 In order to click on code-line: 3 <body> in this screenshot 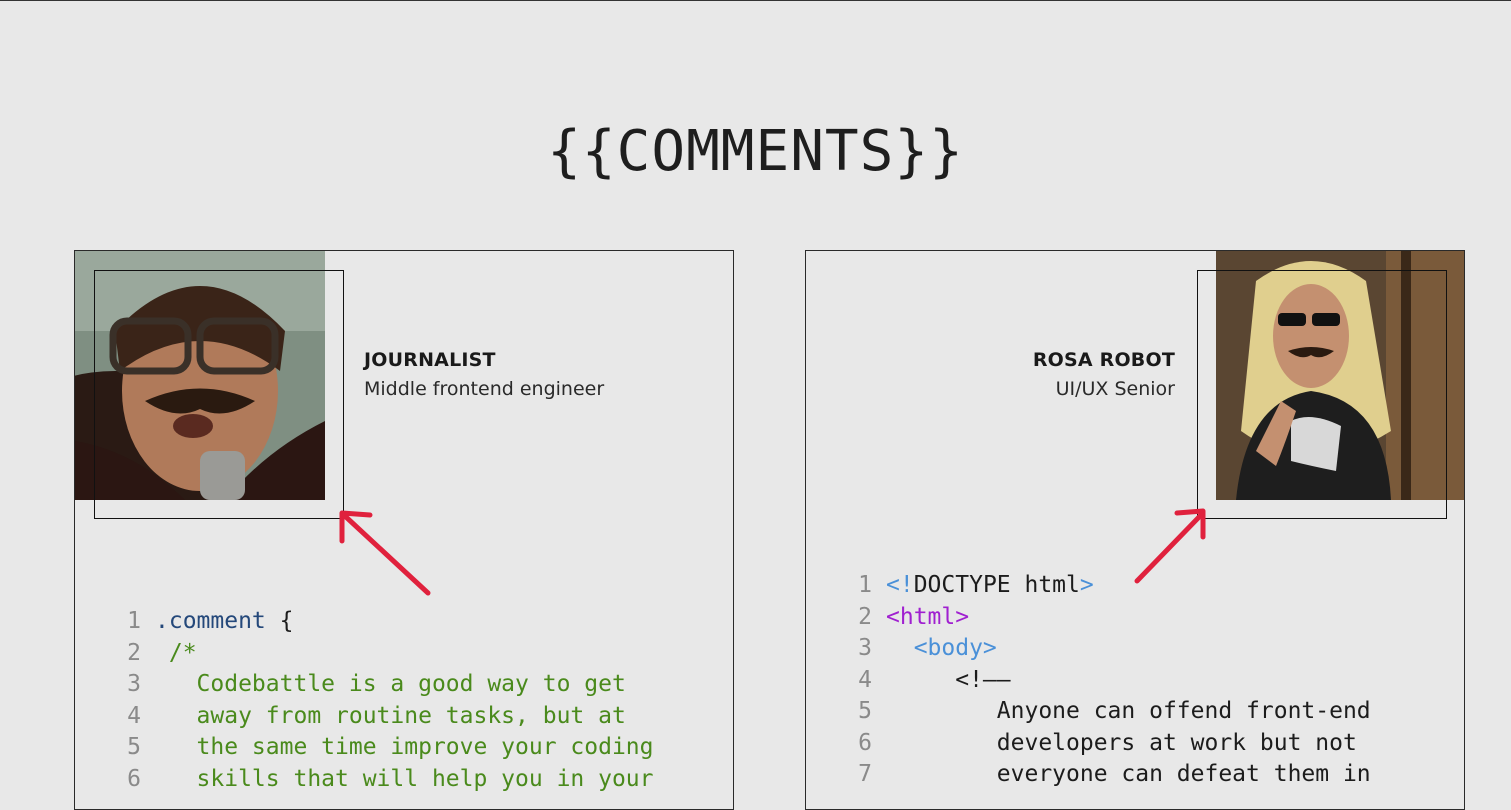, I will do `click(1107, 649)`.